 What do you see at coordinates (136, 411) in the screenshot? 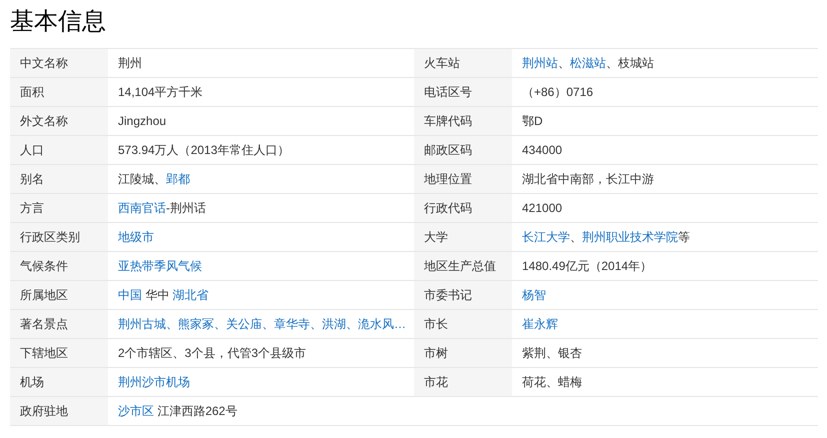
I see `link: 沙市区` at bounding box center [136, 411].